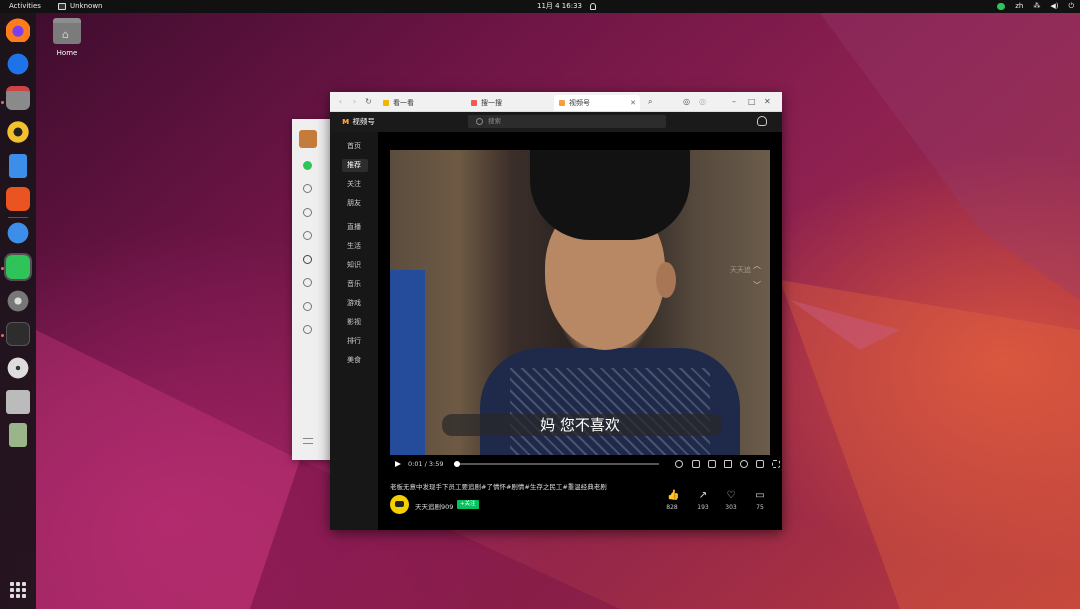  Describe the element at coordinates (18, 166) in the screenshot. I see `writer-icon` at that location.